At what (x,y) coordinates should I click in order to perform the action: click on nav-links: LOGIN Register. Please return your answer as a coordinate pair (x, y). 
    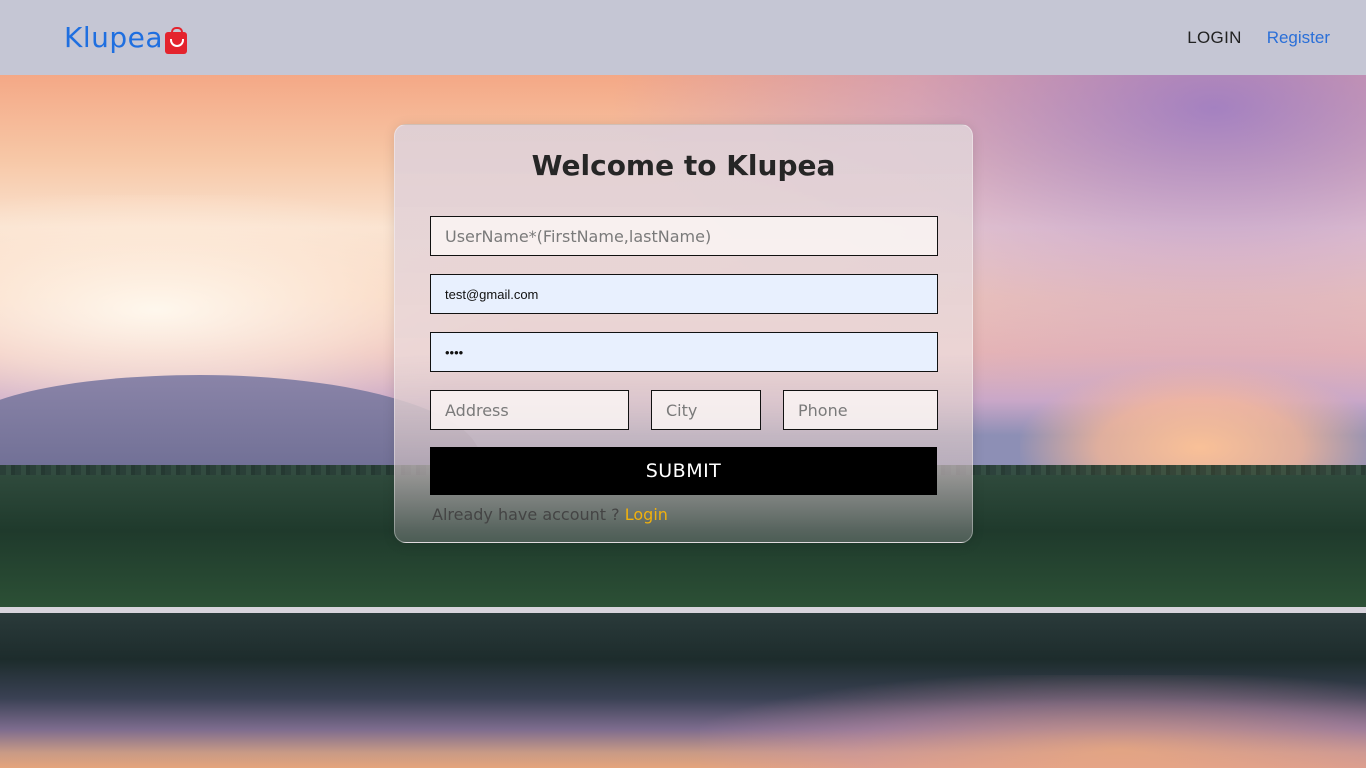
    Looking at the image, I should click on (1258, 38).